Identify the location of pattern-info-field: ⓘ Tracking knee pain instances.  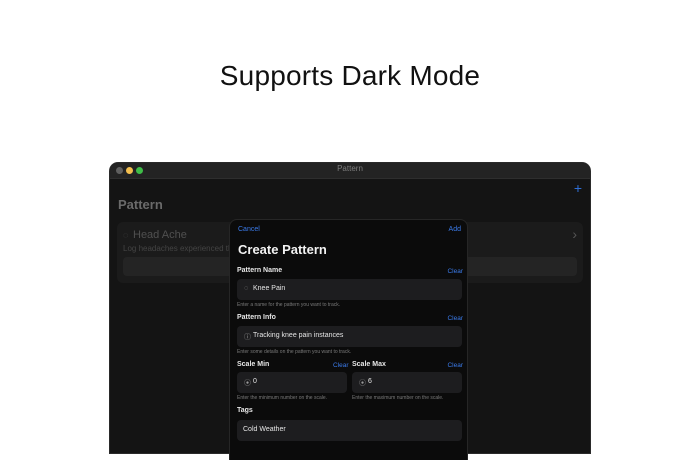
(349, 336).